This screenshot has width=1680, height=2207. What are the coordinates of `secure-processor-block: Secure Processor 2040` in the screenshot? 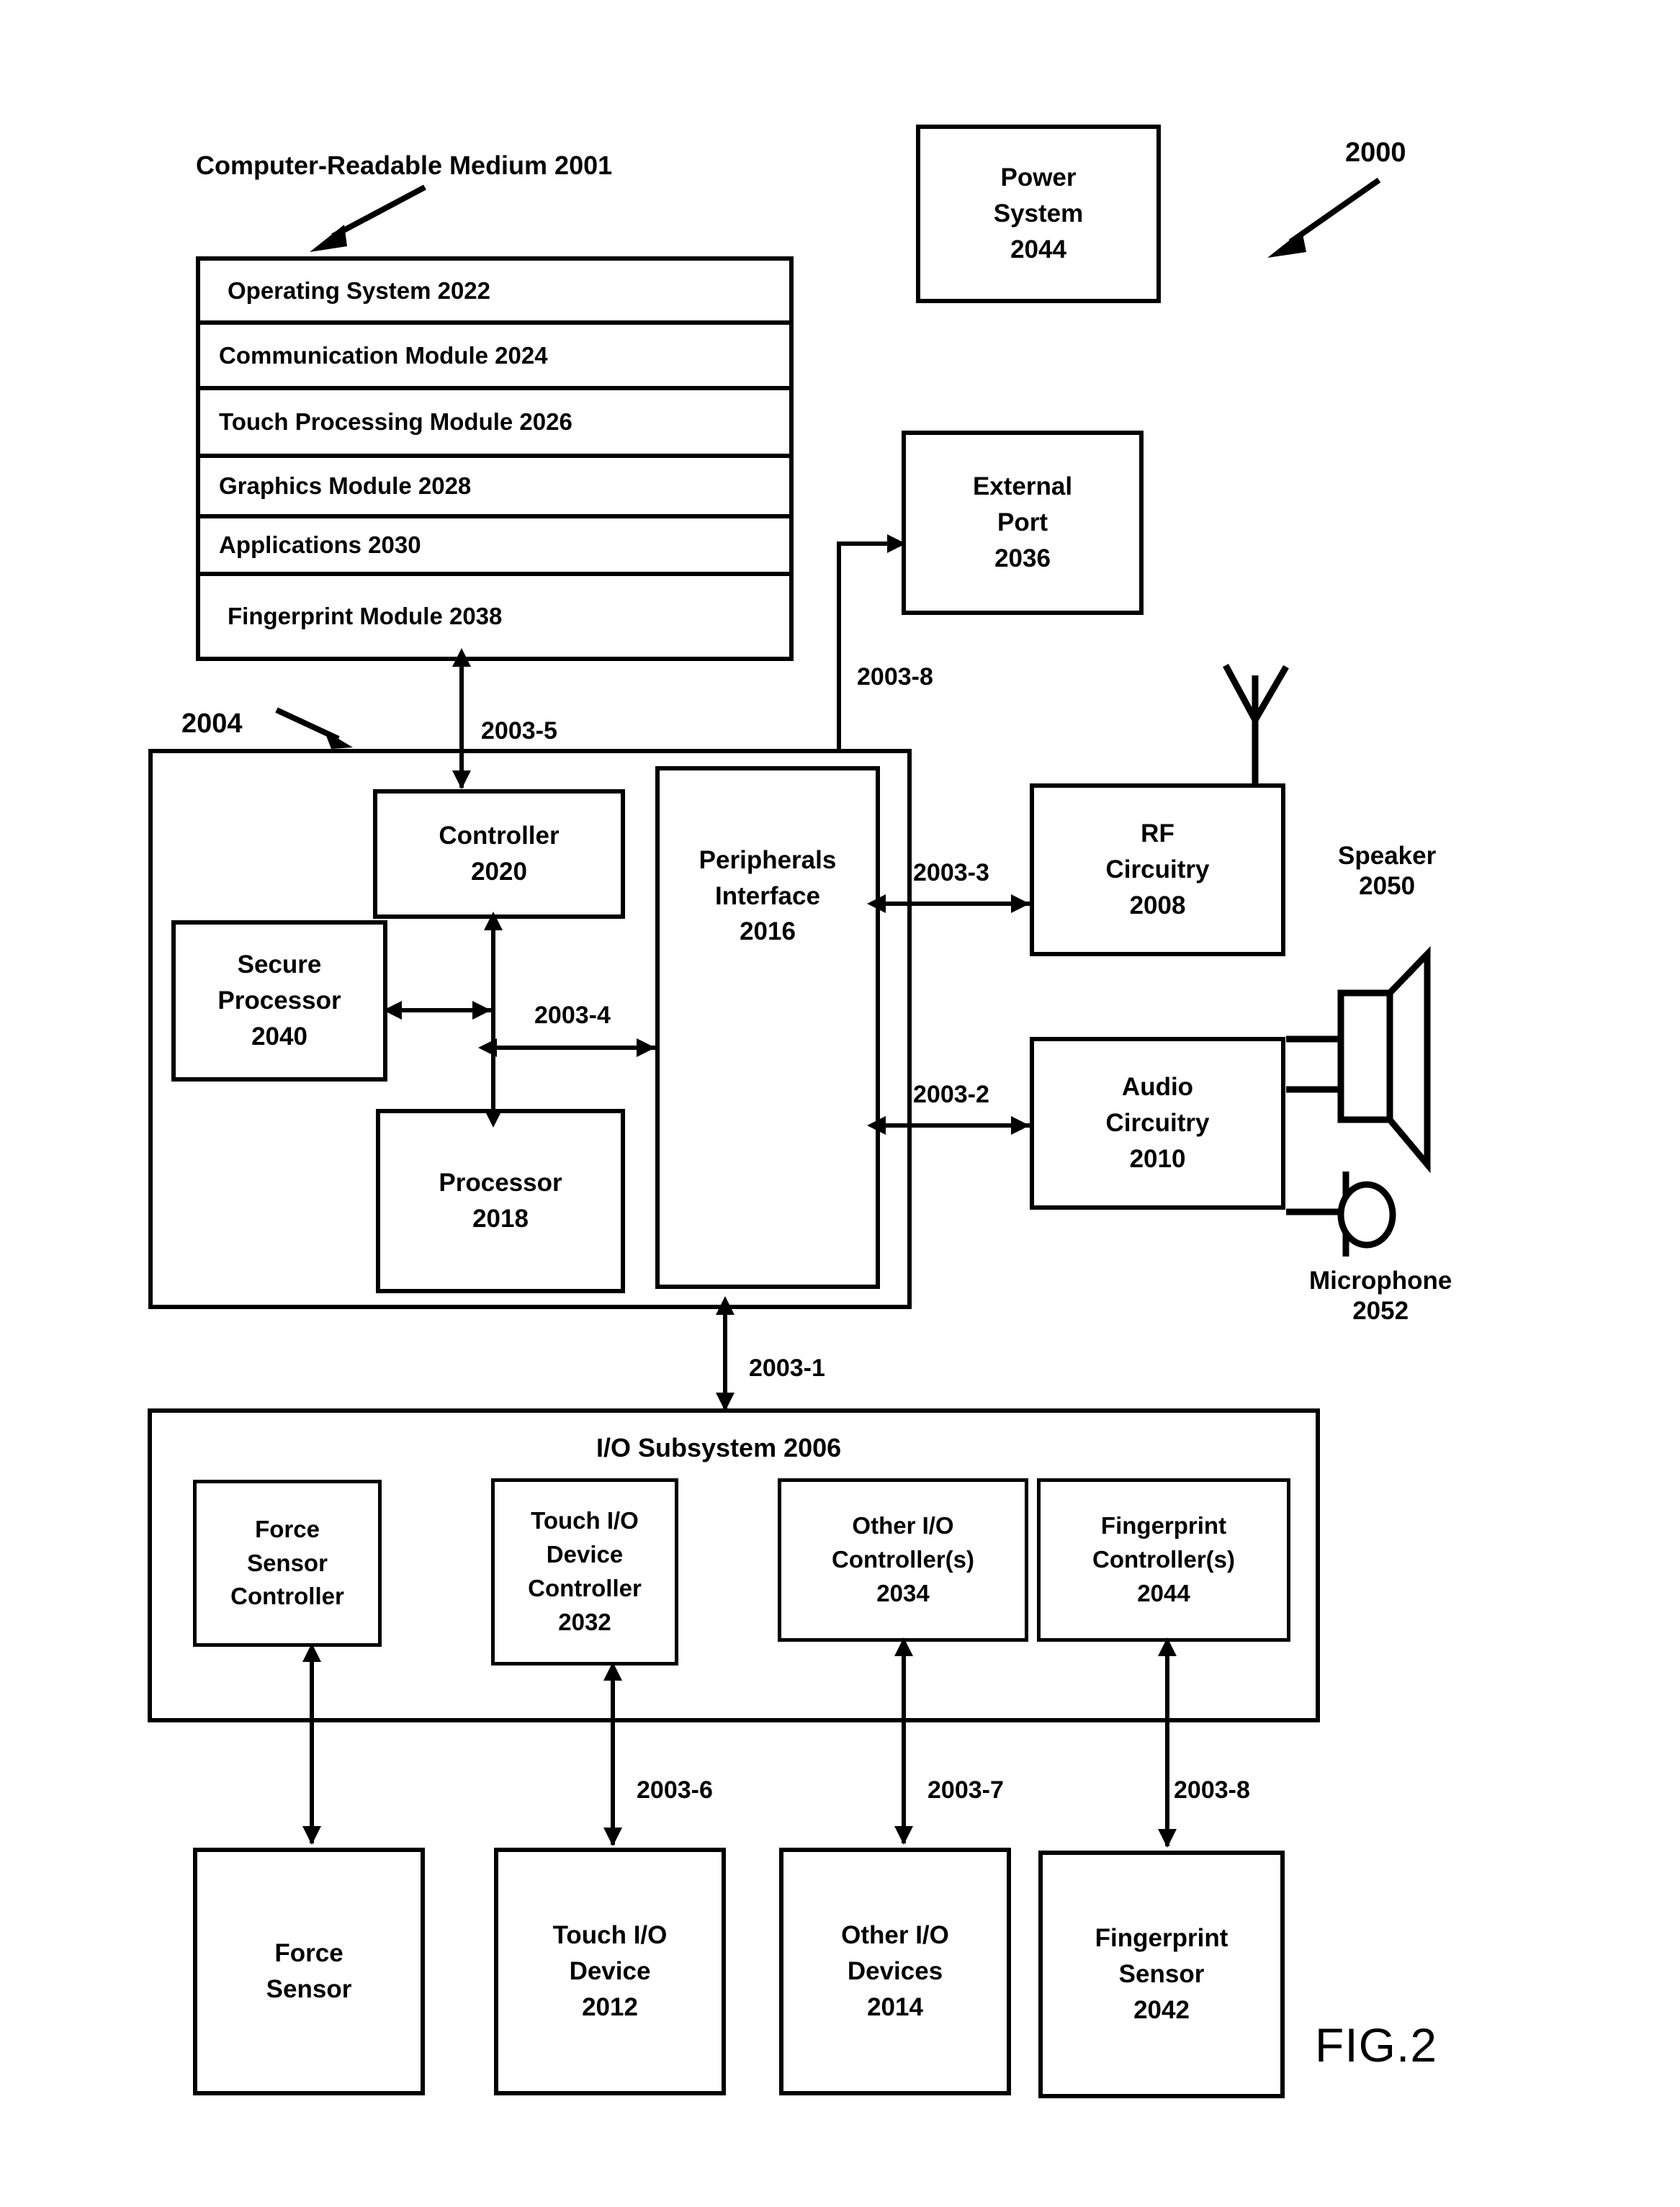 It's located at (279, 1001).